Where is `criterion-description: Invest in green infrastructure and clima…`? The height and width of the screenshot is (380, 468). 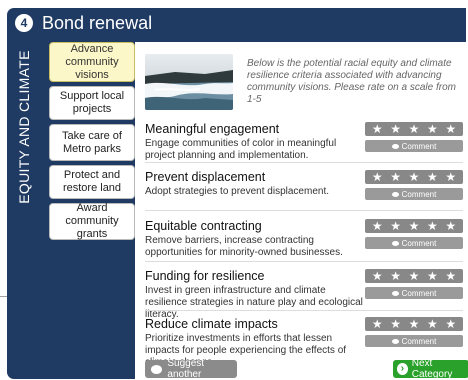 criterion-description: Invest in green infrastructure and clima… is located at coordinates (254, 302).